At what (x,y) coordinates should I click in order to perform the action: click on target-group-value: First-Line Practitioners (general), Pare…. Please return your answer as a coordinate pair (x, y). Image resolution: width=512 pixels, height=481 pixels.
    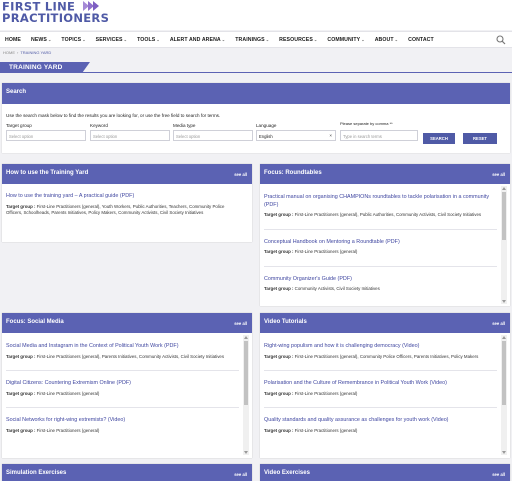
    Looking at the image, I should click on (130, 356).